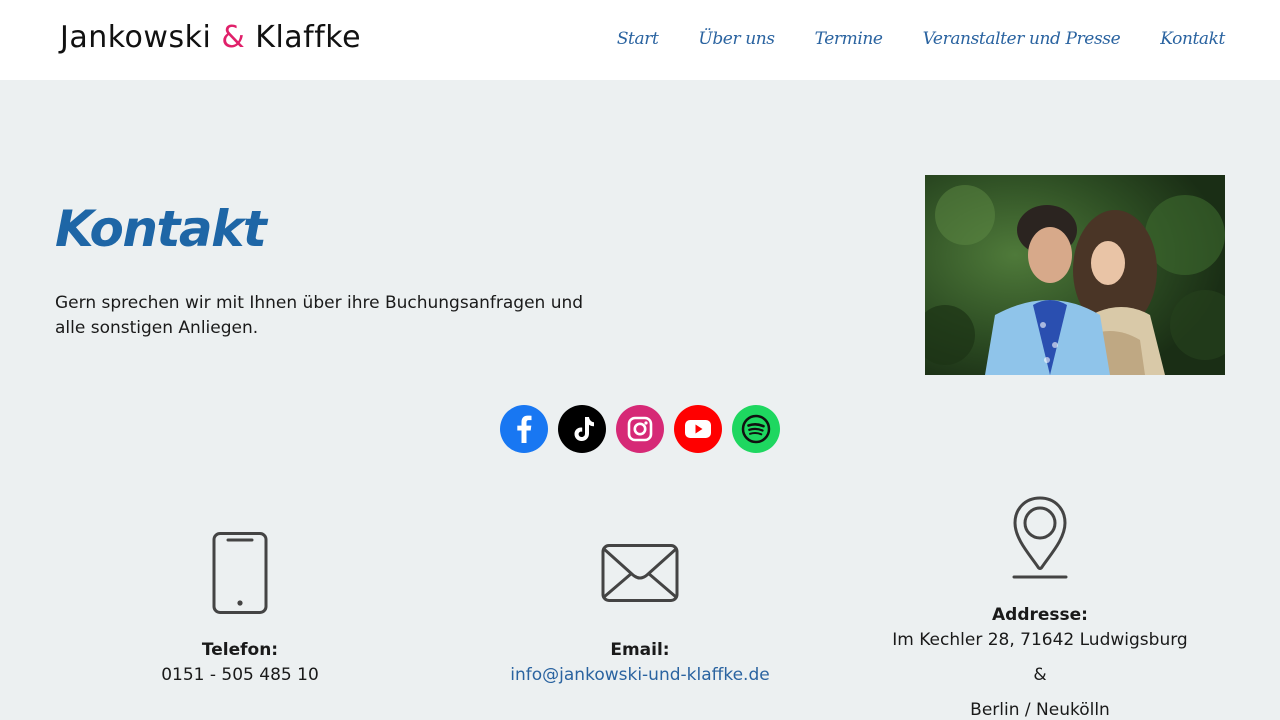  I want to click on page-title: Kontakt, so click(161, 229).